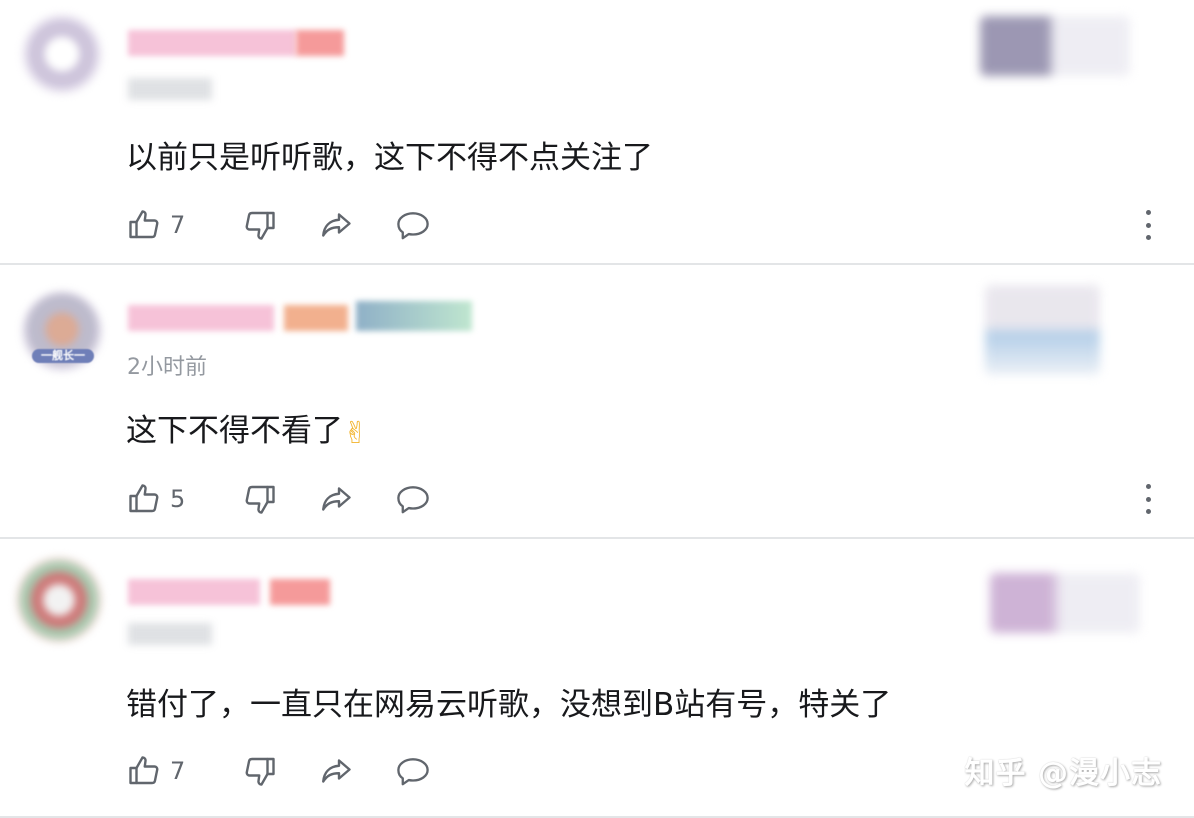  Describe the element at coordinates (414, 316) in the screenshot. I see `fan-medal-blurred` at that location.